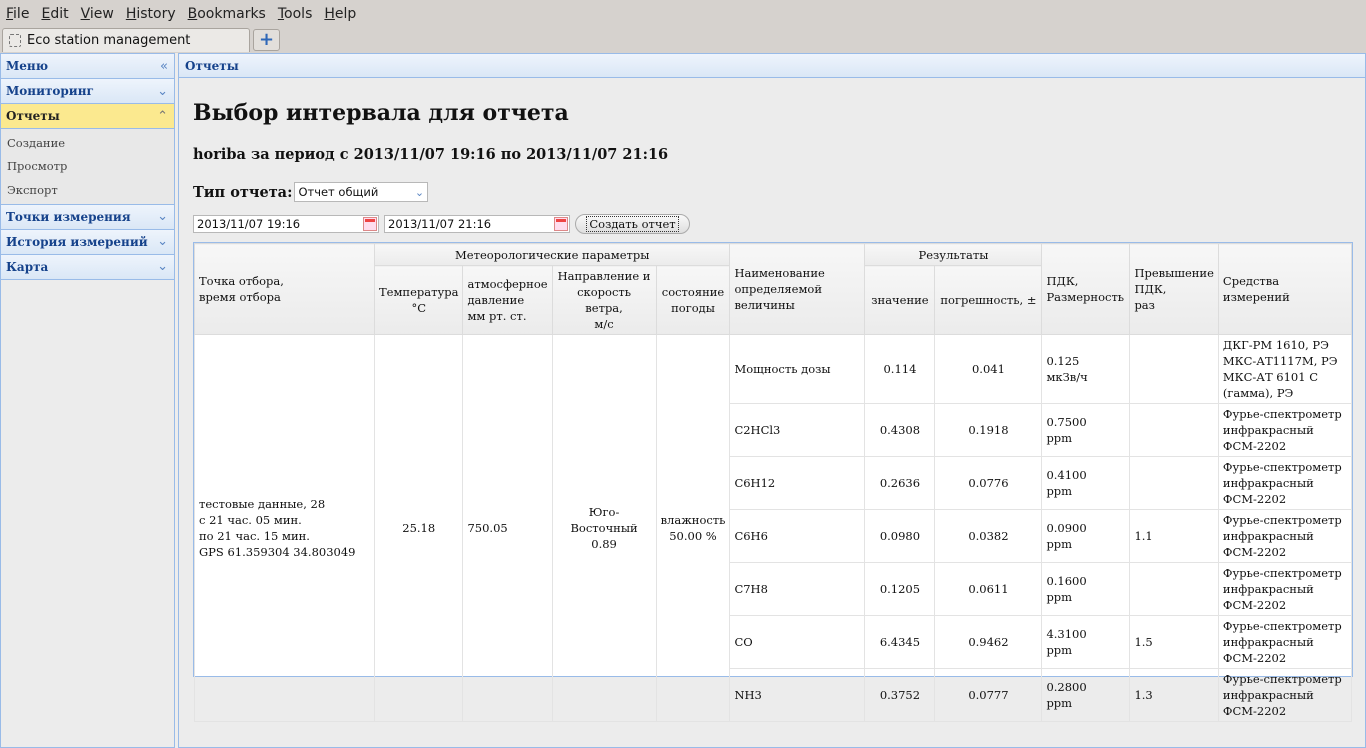  What do you see at coordinates (604, 300) in the screenshot?
I see `header-wind: Направление и скорость ветра, м/с` at bounding box center [604, 300].